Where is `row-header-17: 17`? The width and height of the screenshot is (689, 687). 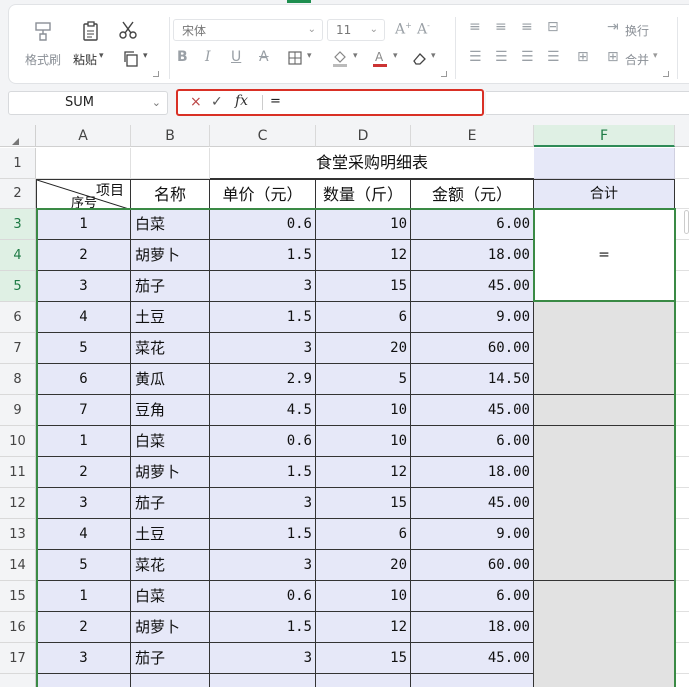
row-header-17: 17 is located at coordinates (18, 658).